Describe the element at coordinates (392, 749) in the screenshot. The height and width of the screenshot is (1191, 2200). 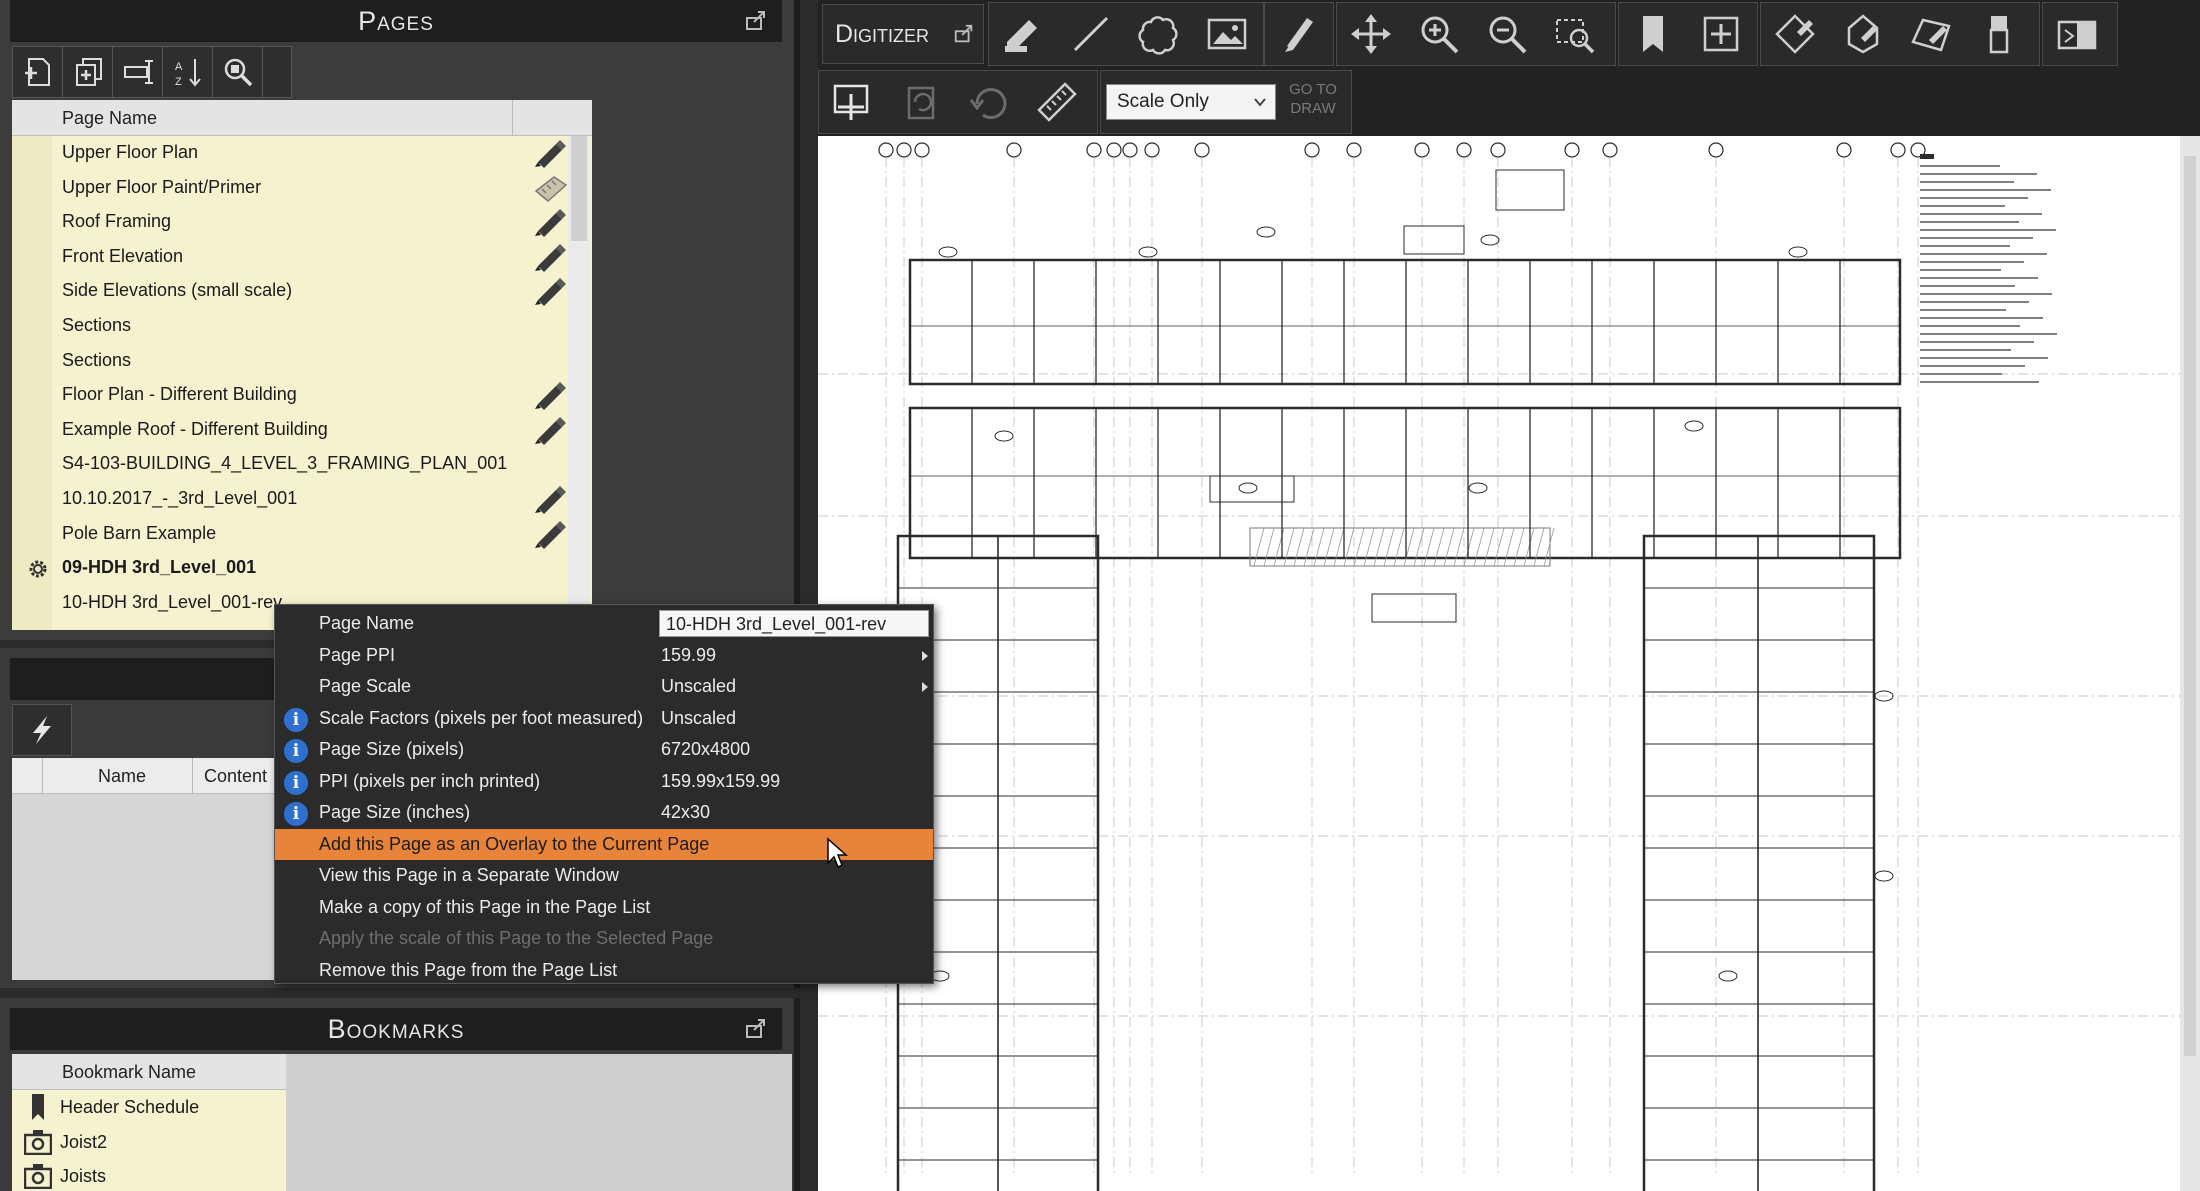
I see `menu-item-label: Page Size (pixels)` at that location.